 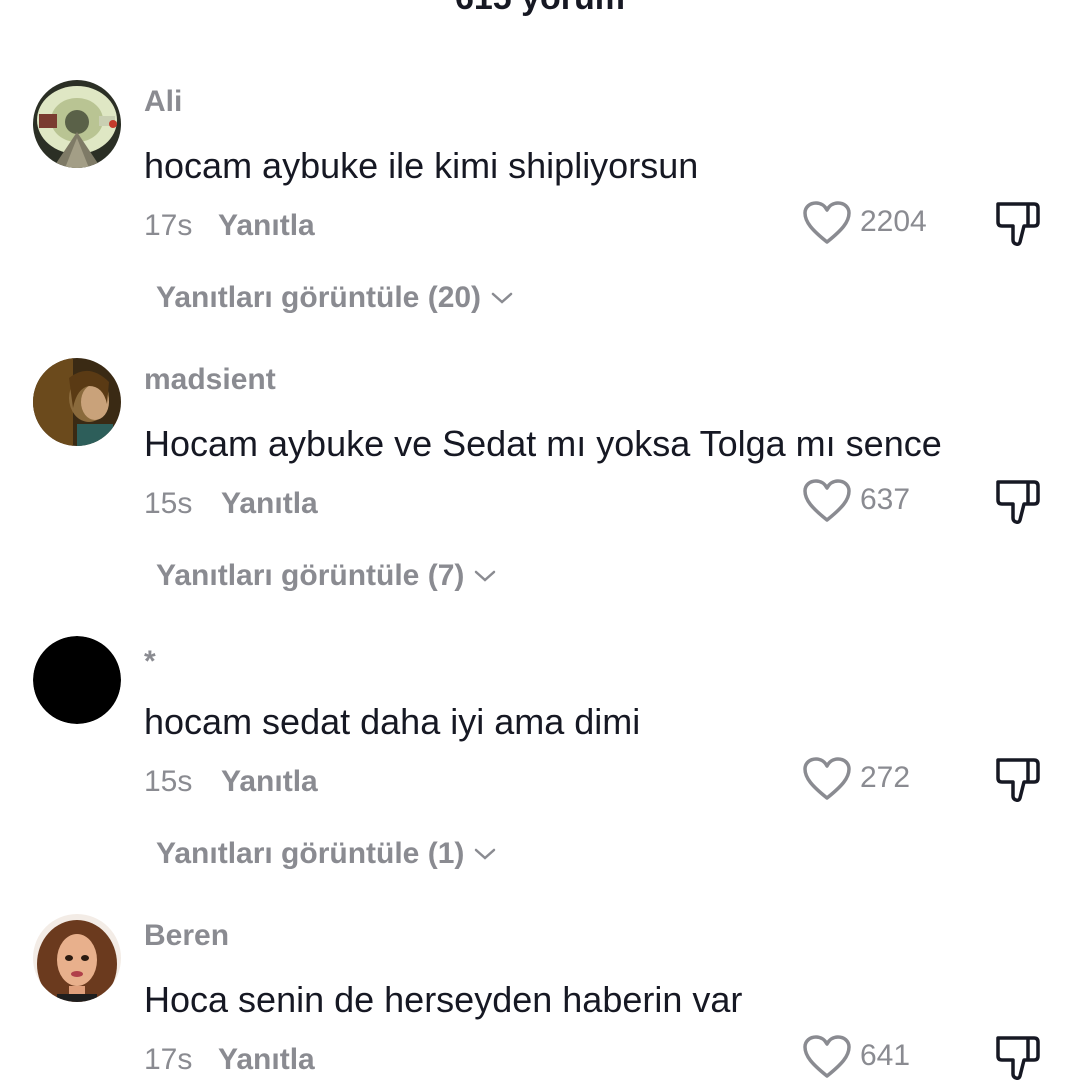 I want to click on comment-username: Beren, so click(x=186, y=936).